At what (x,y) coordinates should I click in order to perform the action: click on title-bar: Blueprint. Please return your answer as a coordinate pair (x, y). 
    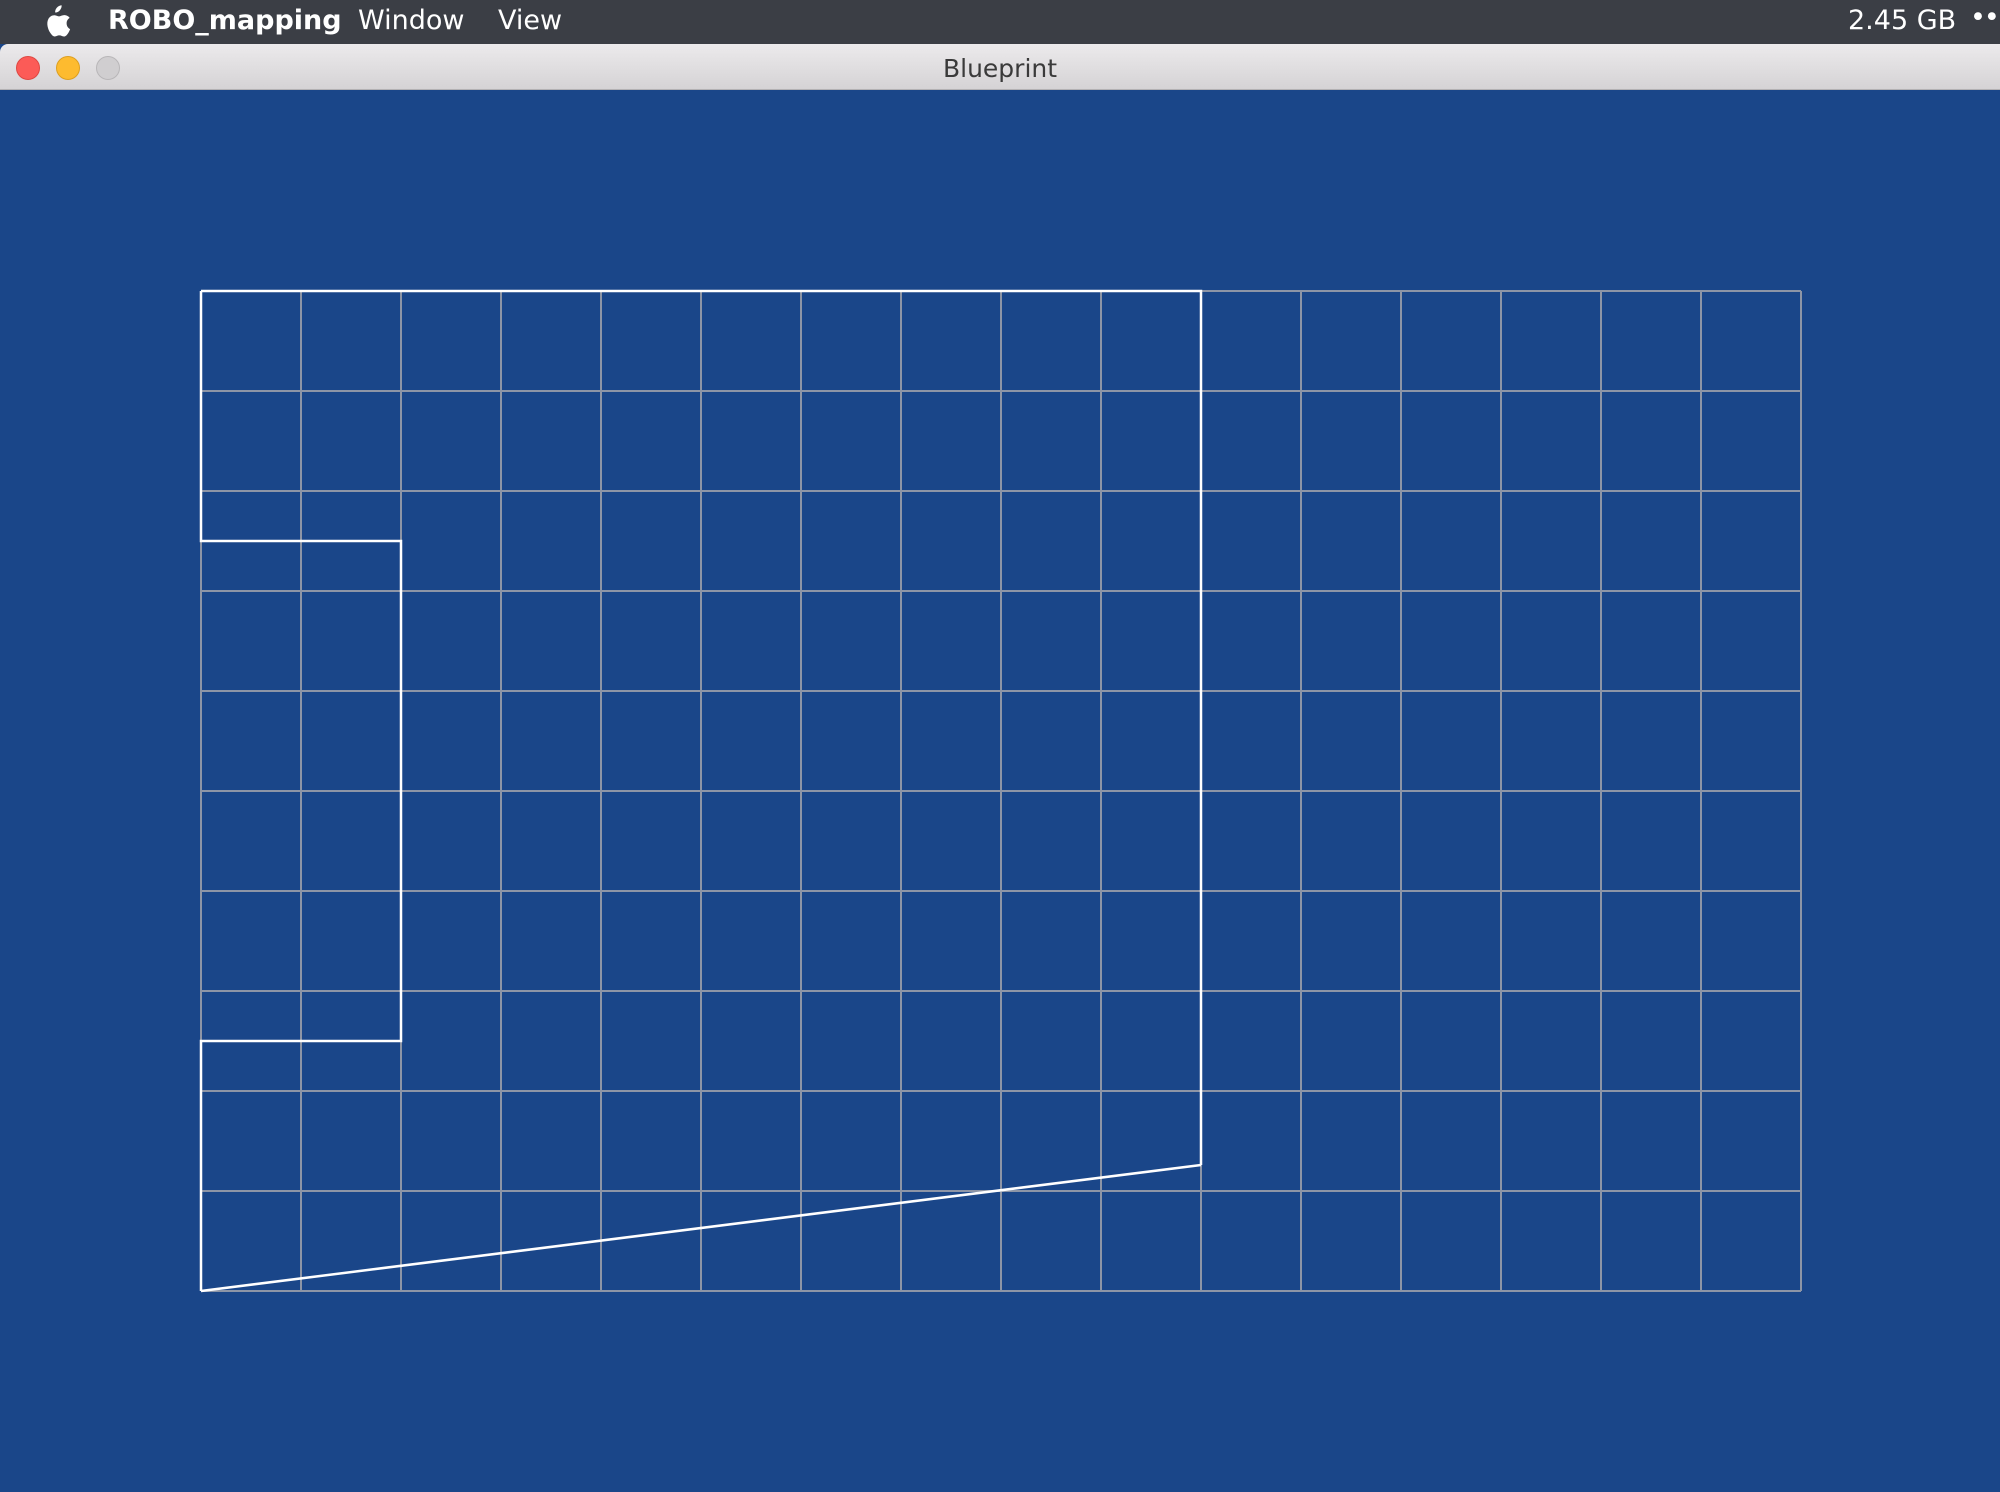
    Looking at the image, I should click on (1000, 67).